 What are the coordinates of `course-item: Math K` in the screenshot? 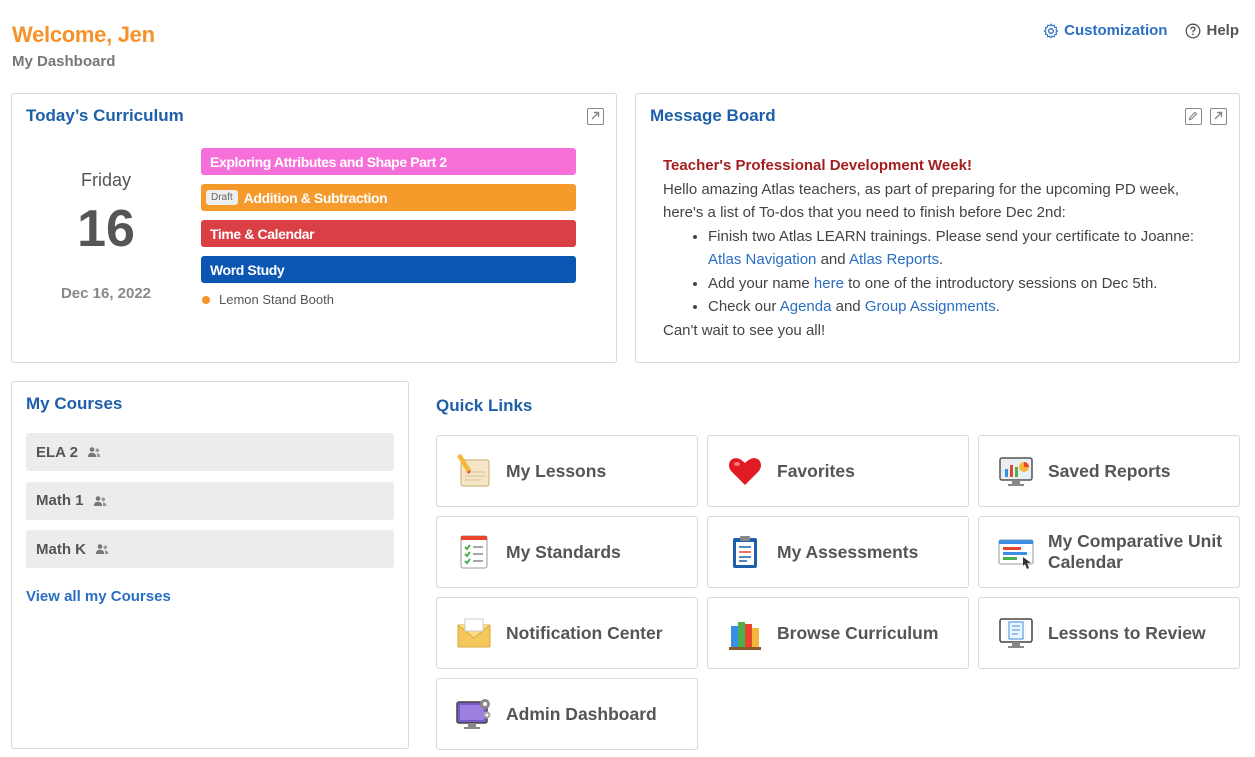 It's located at (210, 549).